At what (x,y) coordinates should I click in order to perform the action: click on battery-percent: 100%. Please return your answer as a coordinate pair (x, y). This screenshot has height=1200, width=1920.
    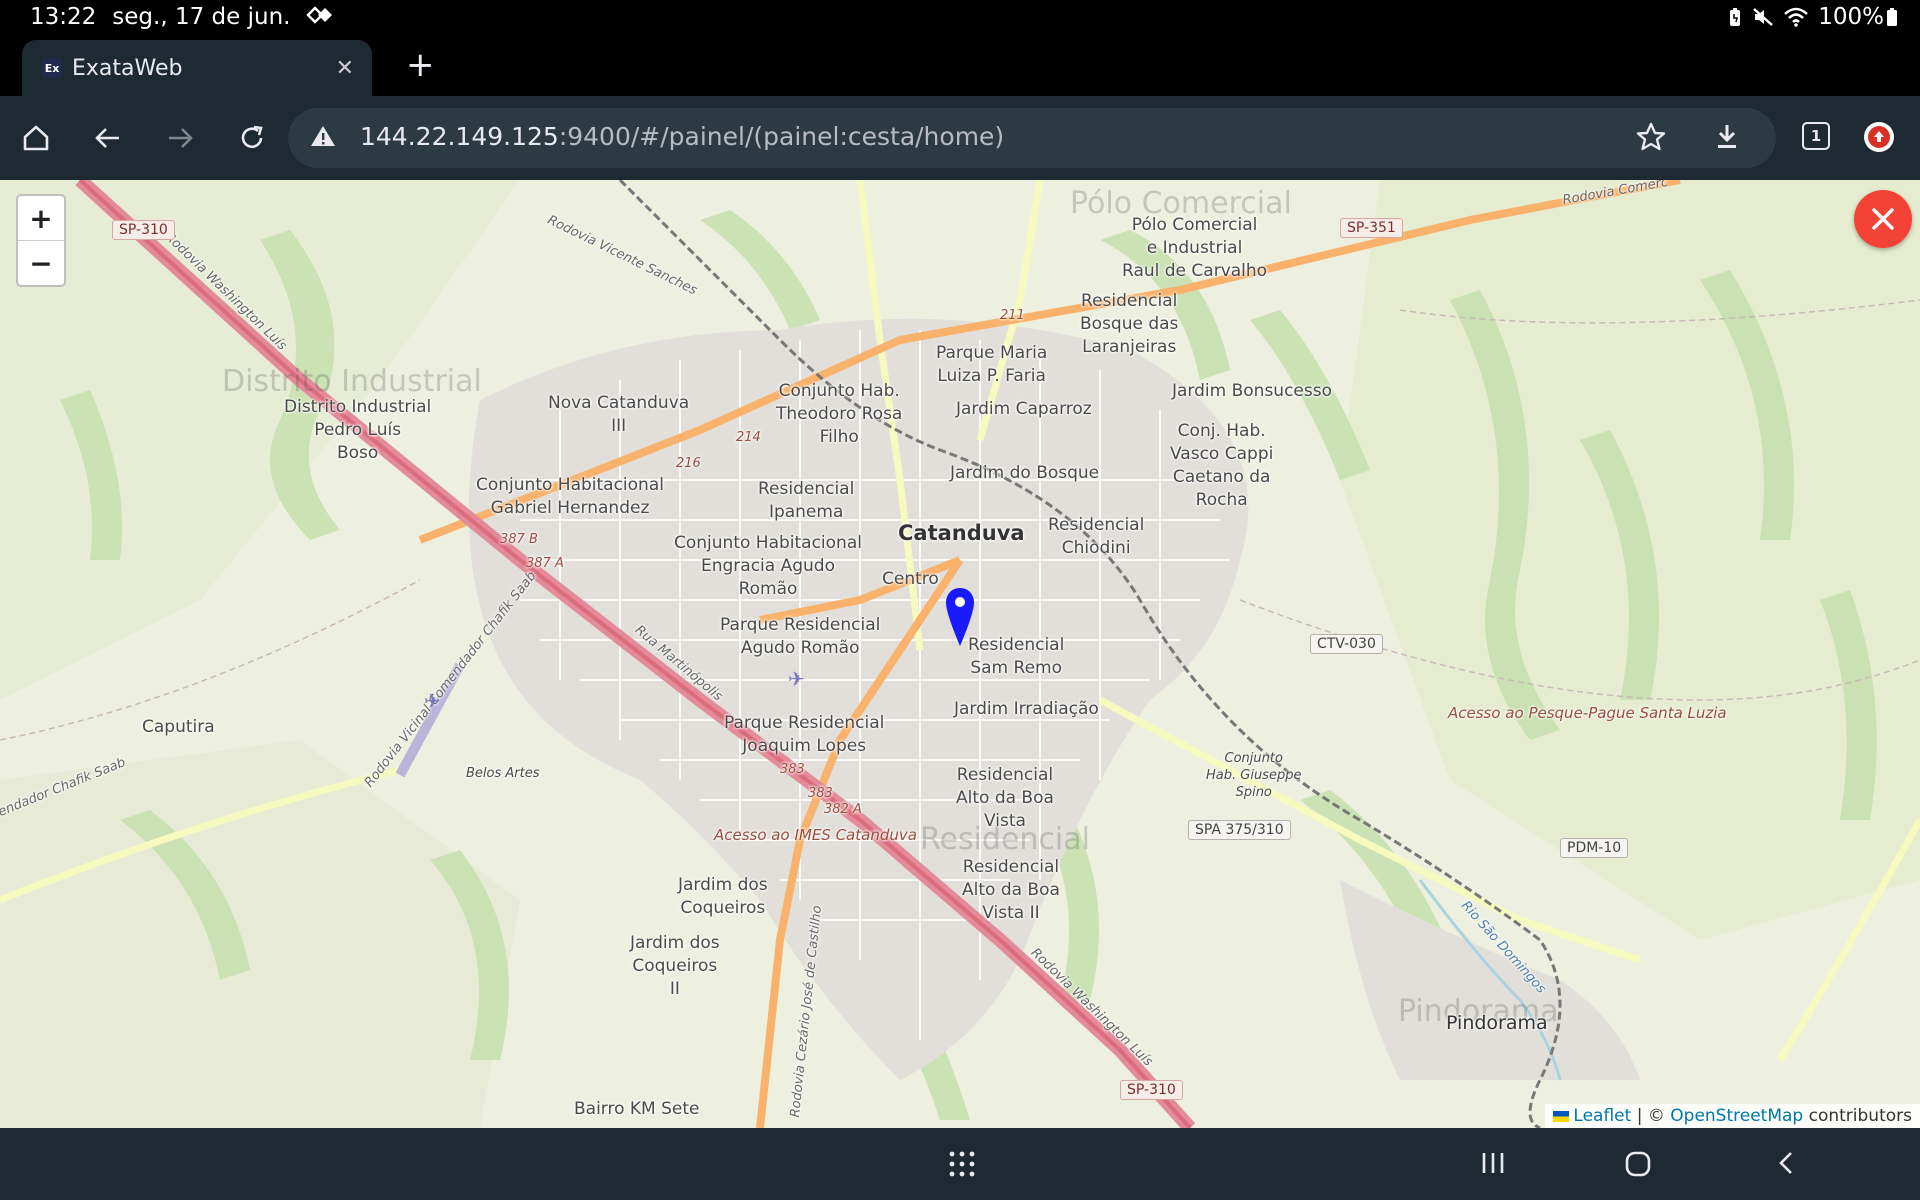
    Looking at the image, I should click on (1851, 17).